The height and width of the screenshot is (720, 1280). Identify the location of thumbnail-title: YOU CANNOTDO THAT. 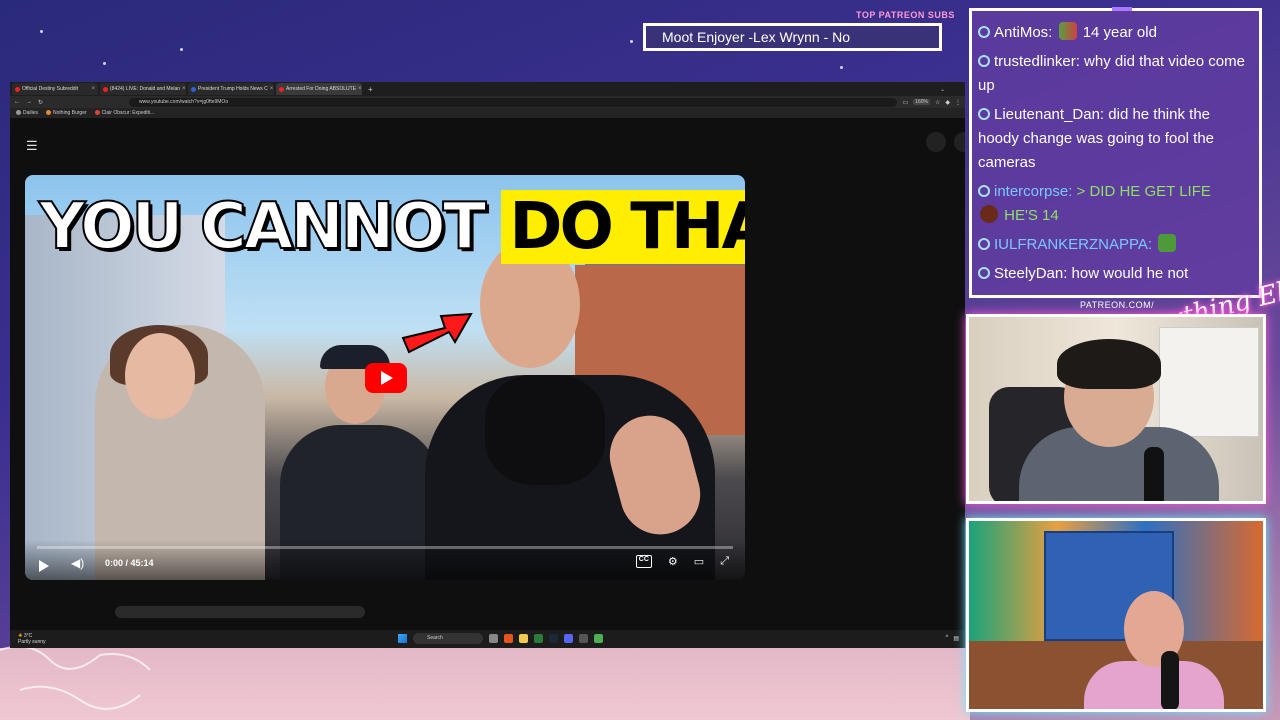
(391, 227).